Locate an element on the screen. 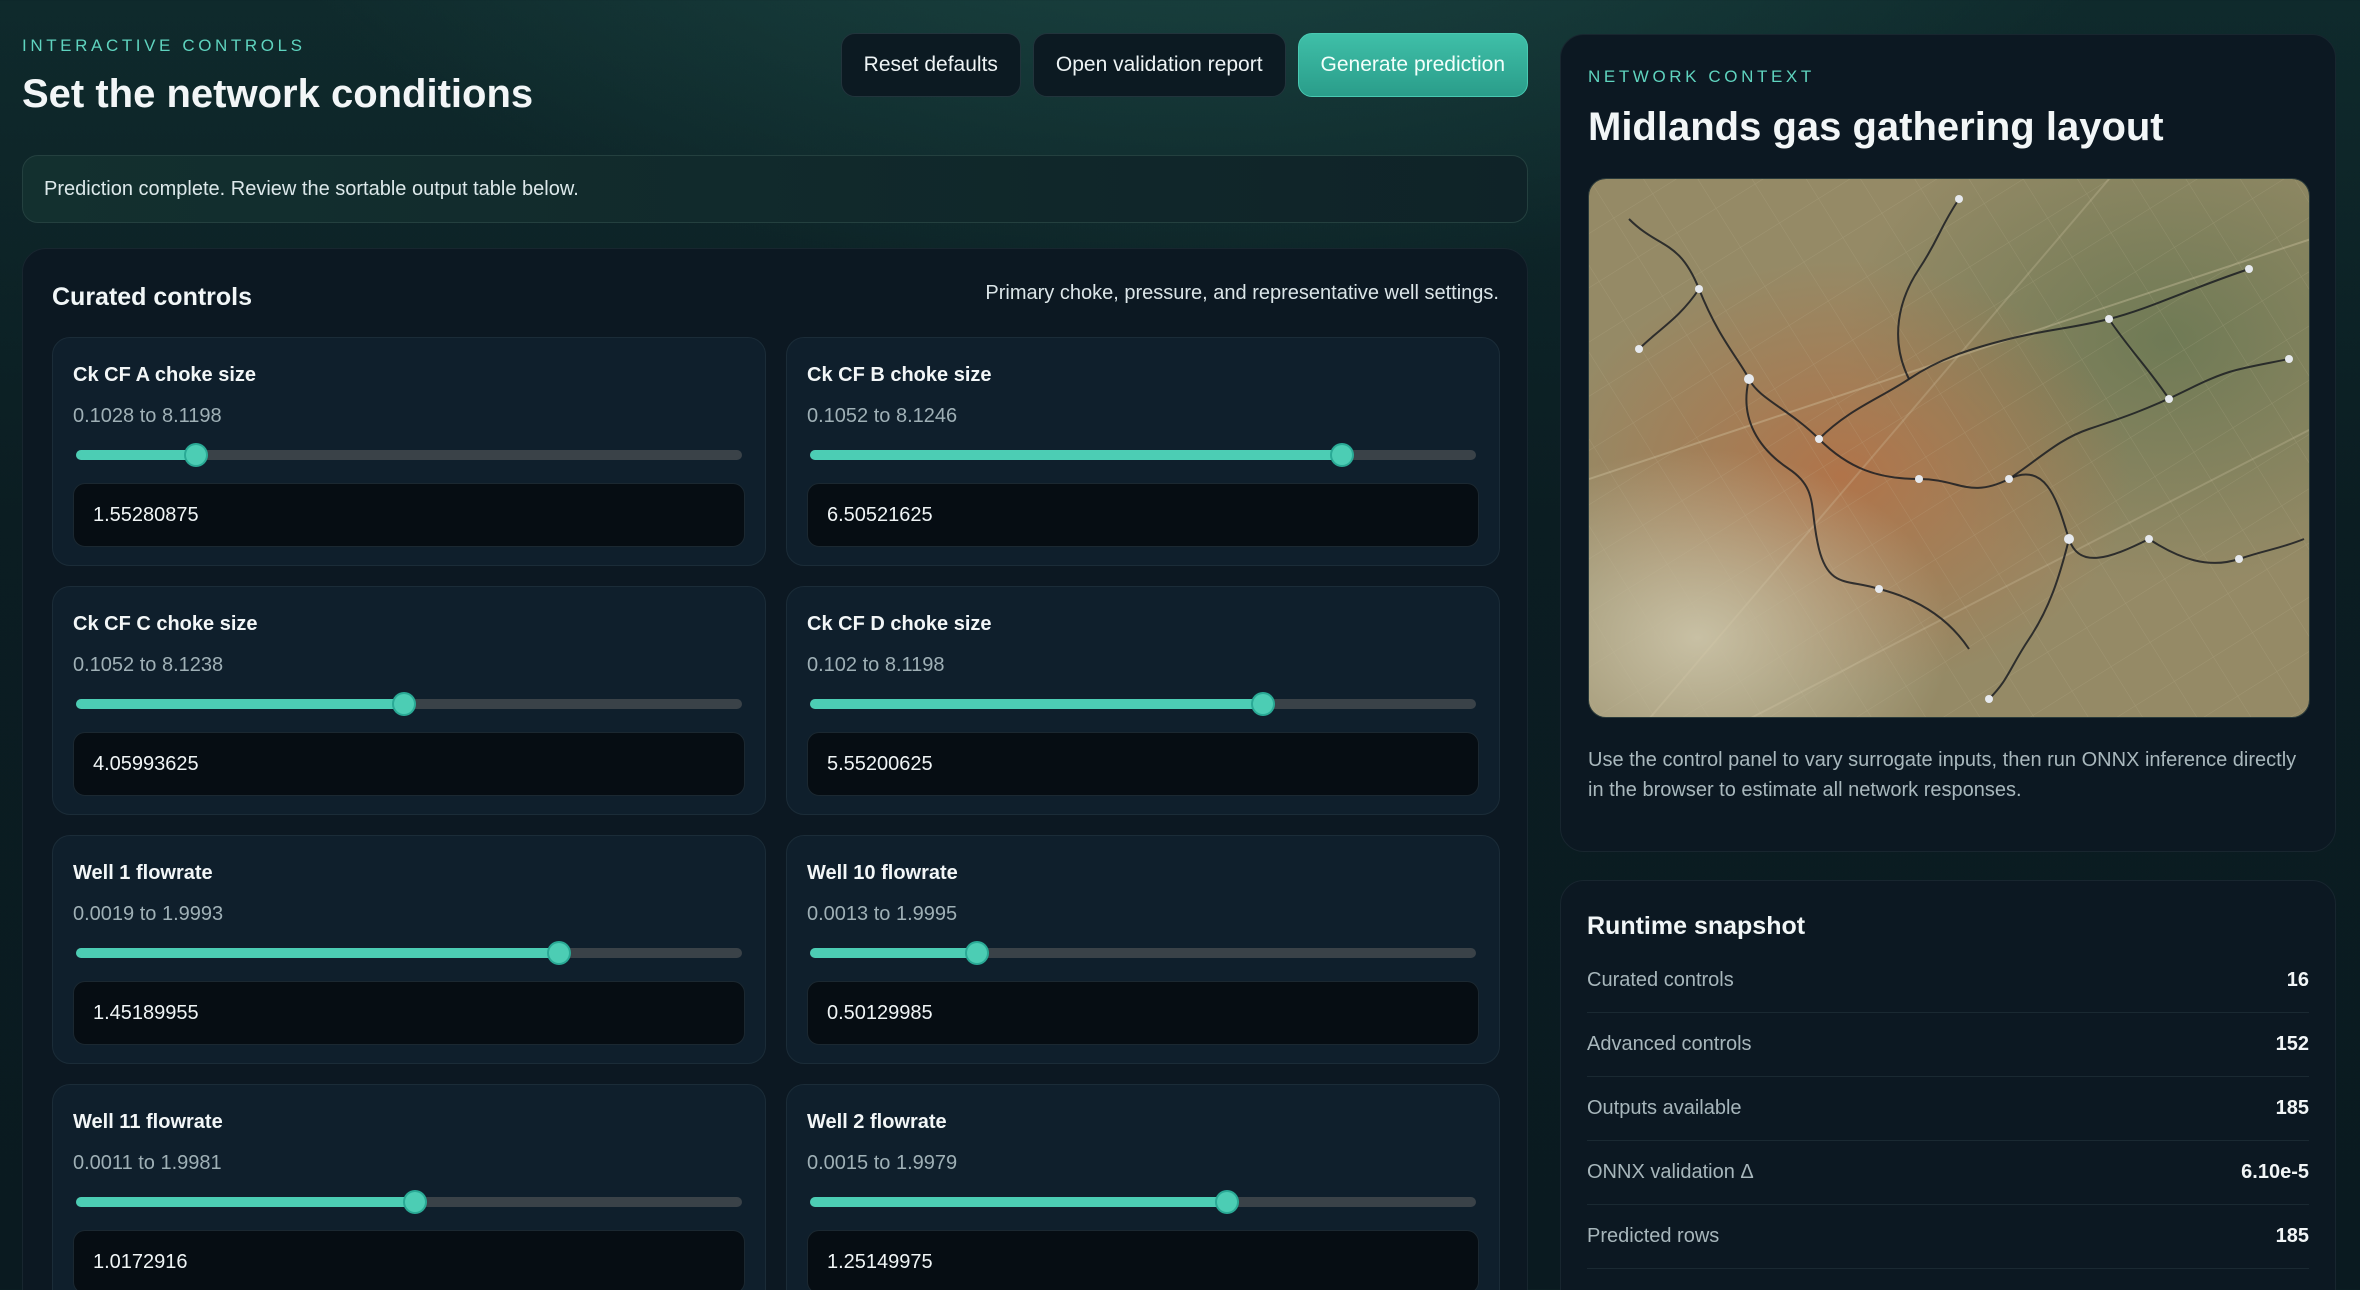 Image resolution: width=2360 pixels, height=1290 pixels. control-label: Ck CF C choke size is located at coordinates (165, 624).